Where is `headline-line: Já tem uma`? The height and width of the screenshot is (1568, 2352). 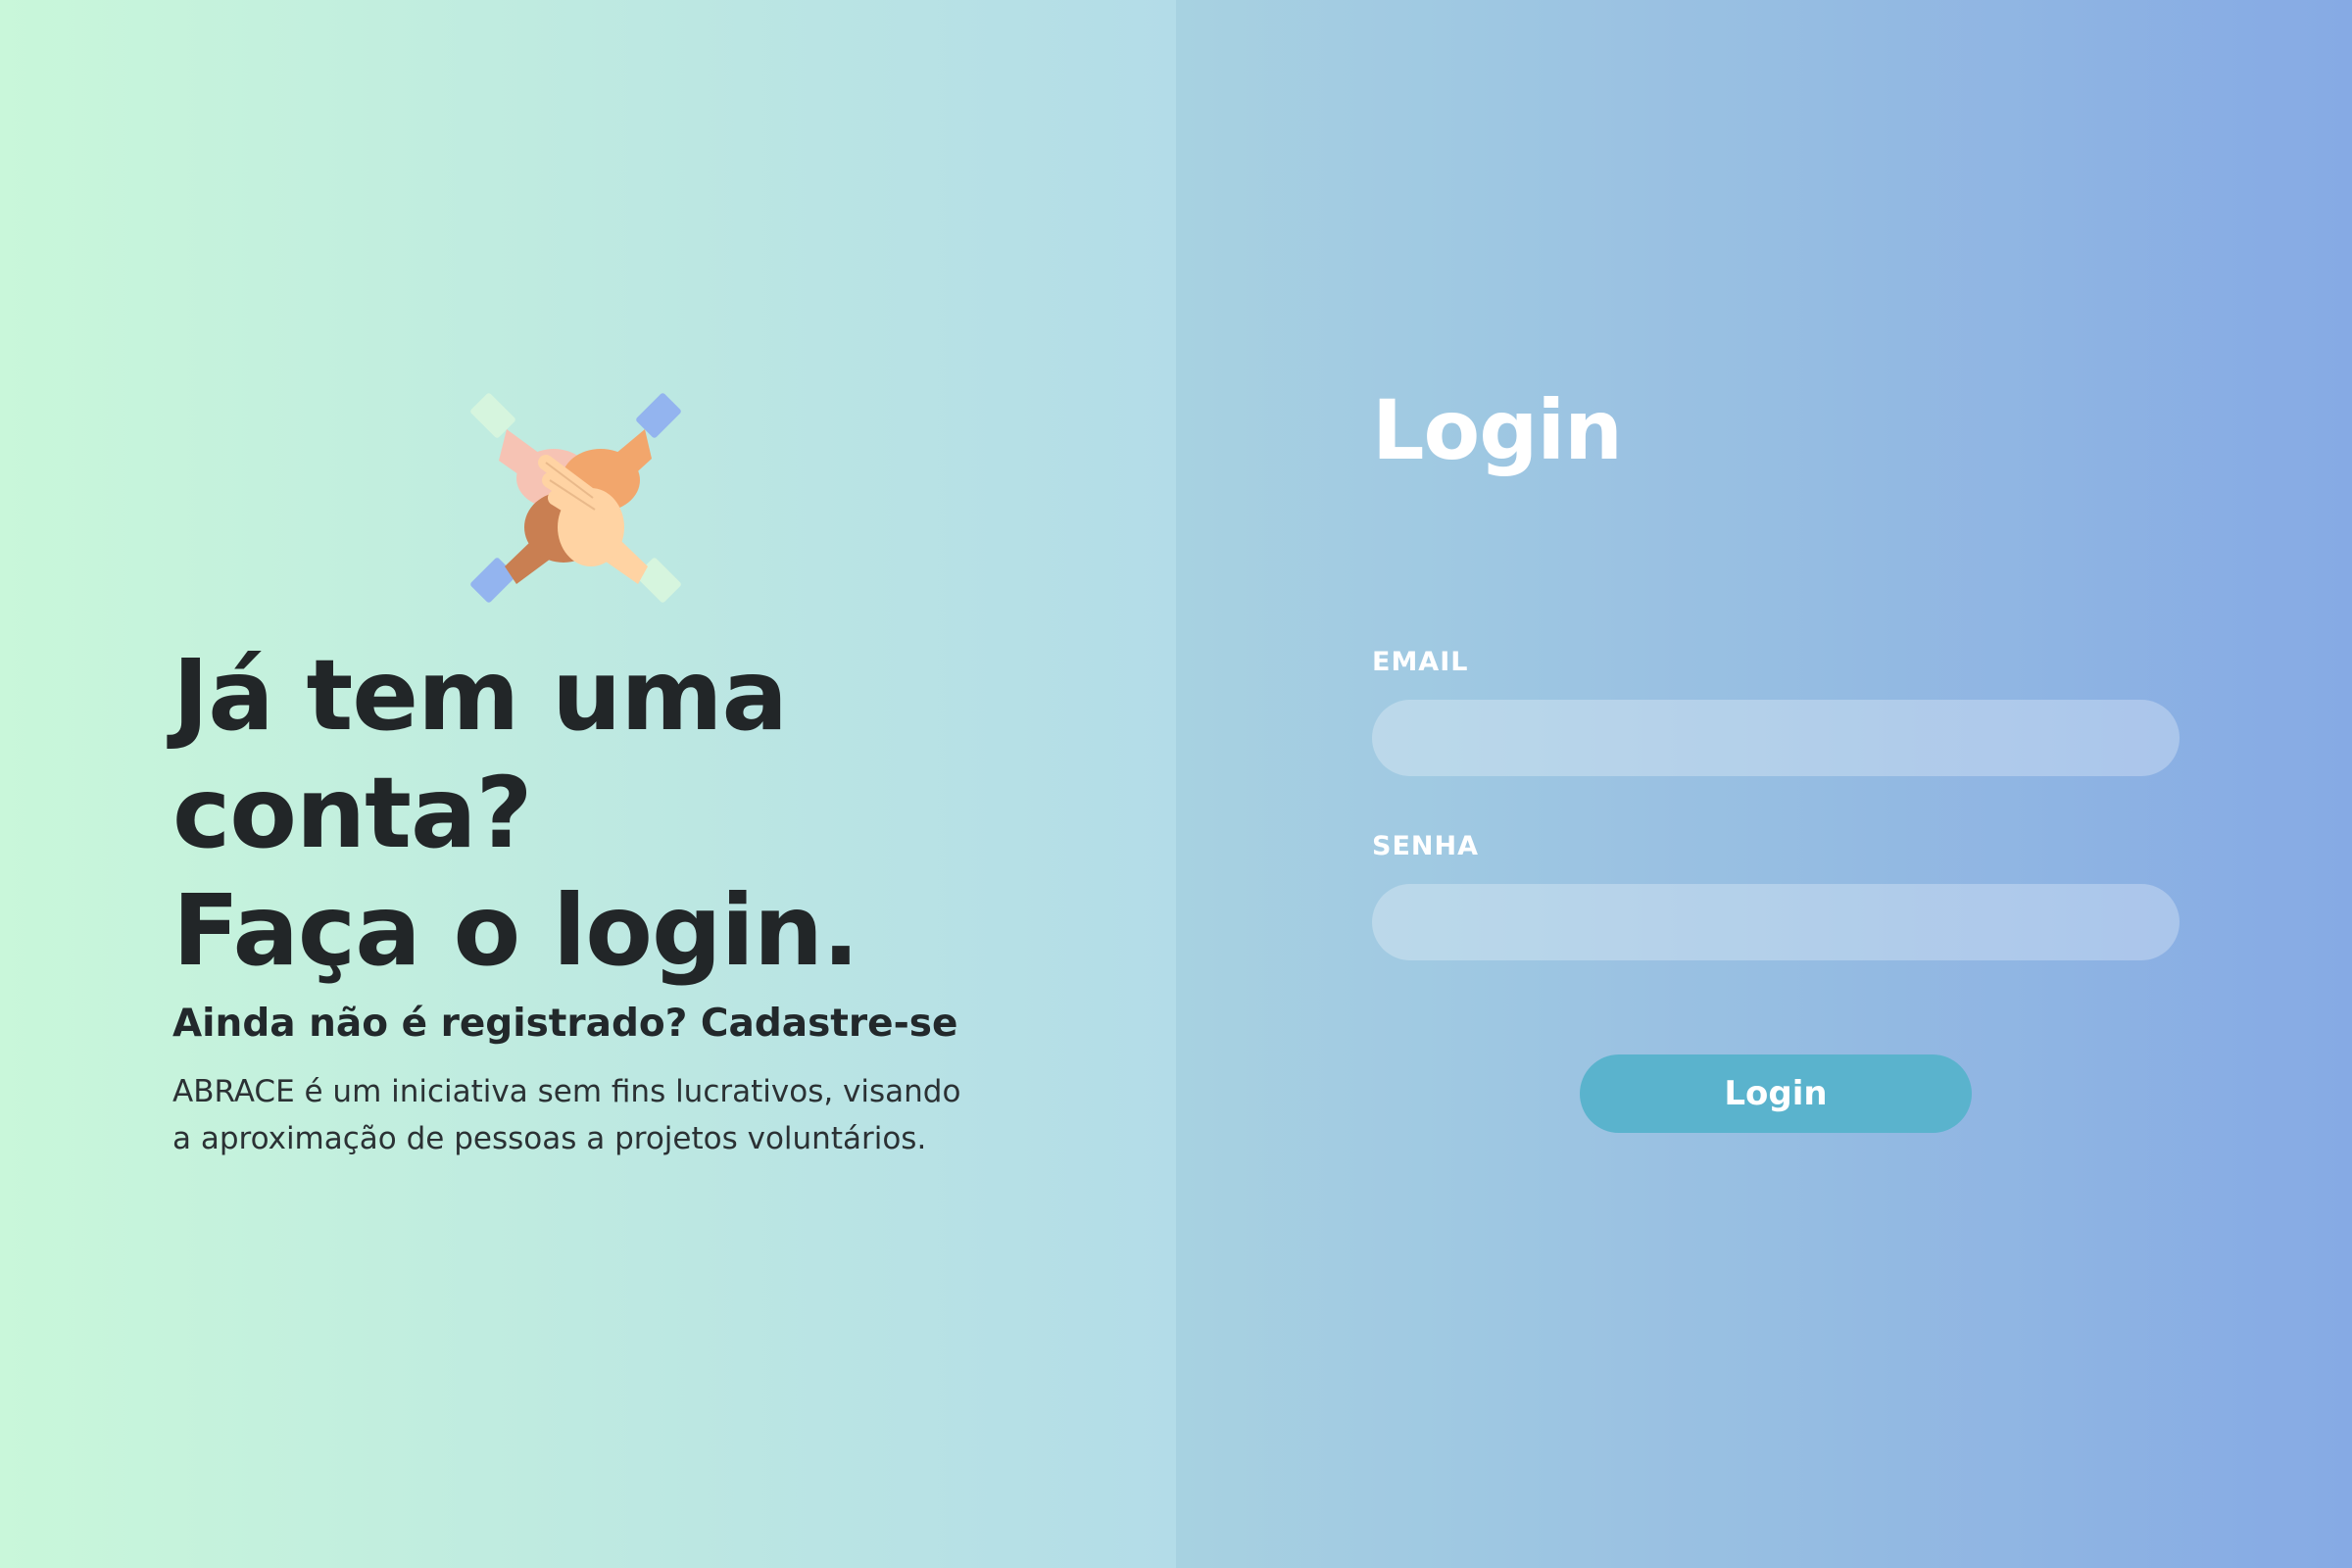 headline-line: Já tem uma is located at coordinates (480, 695).